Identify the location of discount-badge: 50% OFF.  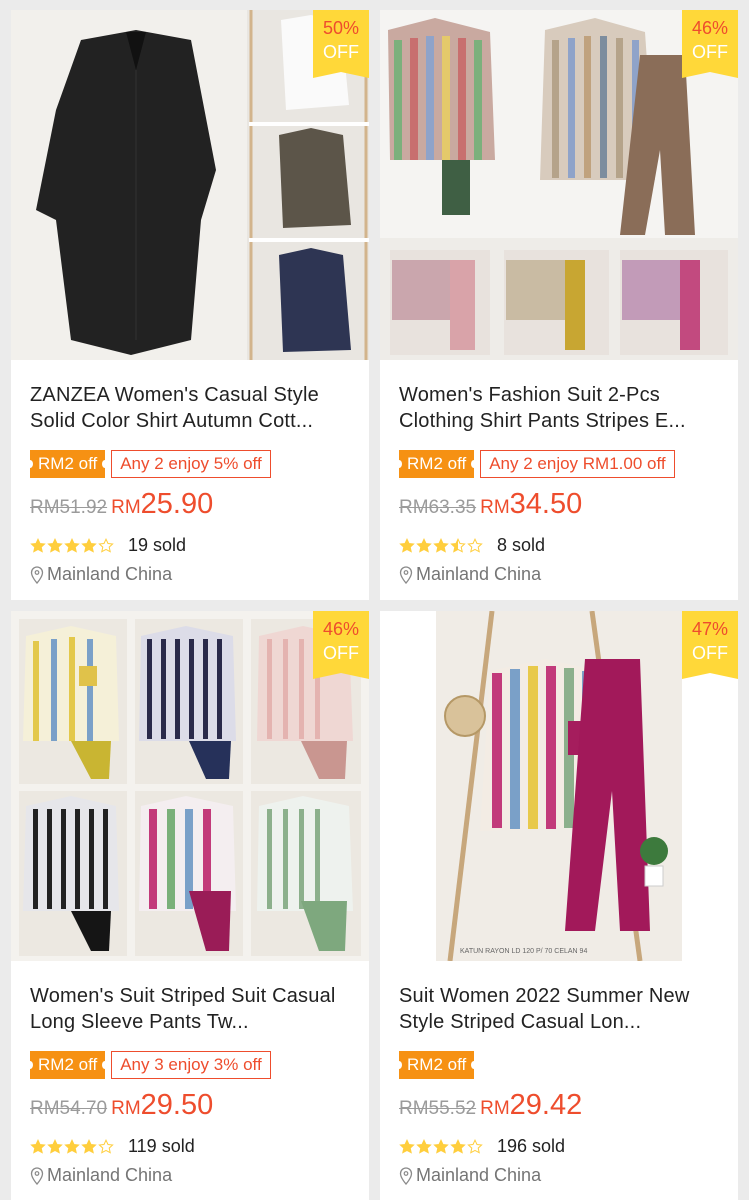
(341, 44).